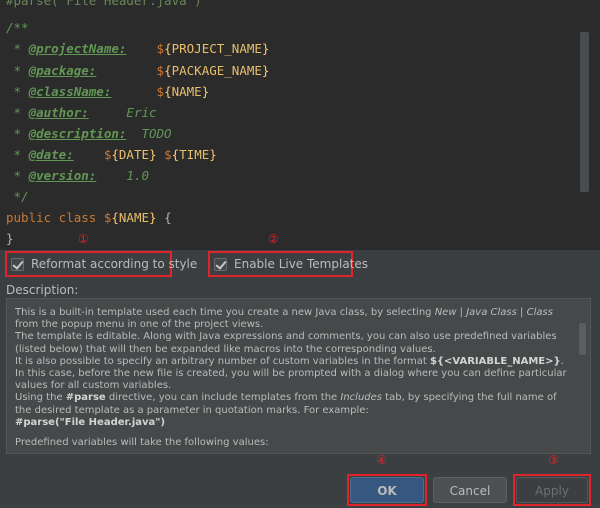 This screenshot has width=600, height=508. What do you see at coordinates (470, 490) in the screenshot?
I see `cancel-button: Cancel` at bounding box center [470, 490].